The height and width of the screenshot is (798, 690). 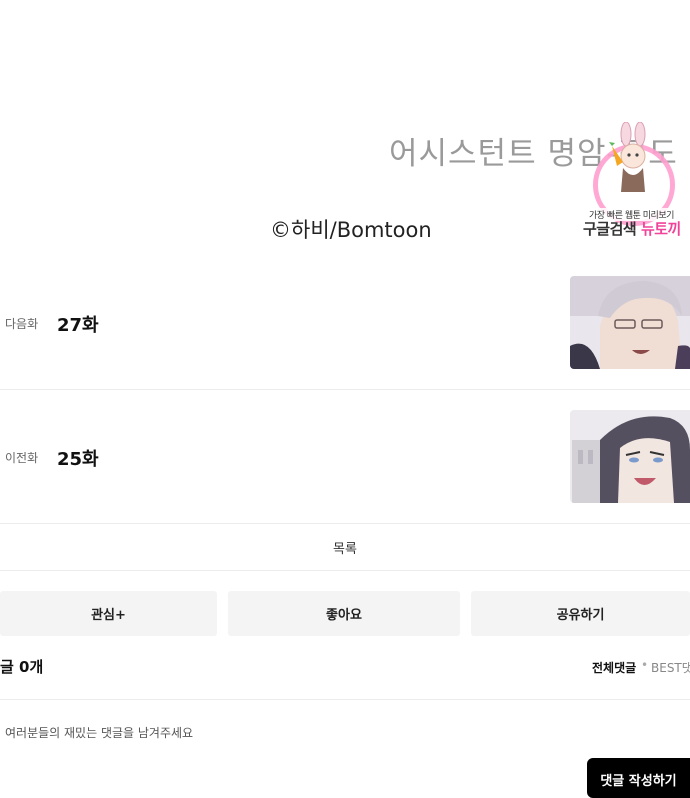 What do you see at coordinates (580, 613) in the screenshot?
I see `share-button: 공유하기` at bounding box center [580, 613].